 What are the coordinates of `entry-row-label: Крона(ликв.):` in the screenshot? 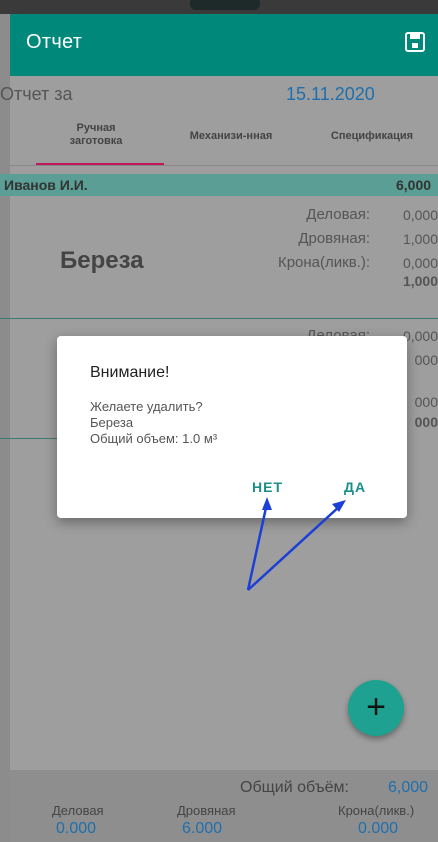 It's located at (323, 262).